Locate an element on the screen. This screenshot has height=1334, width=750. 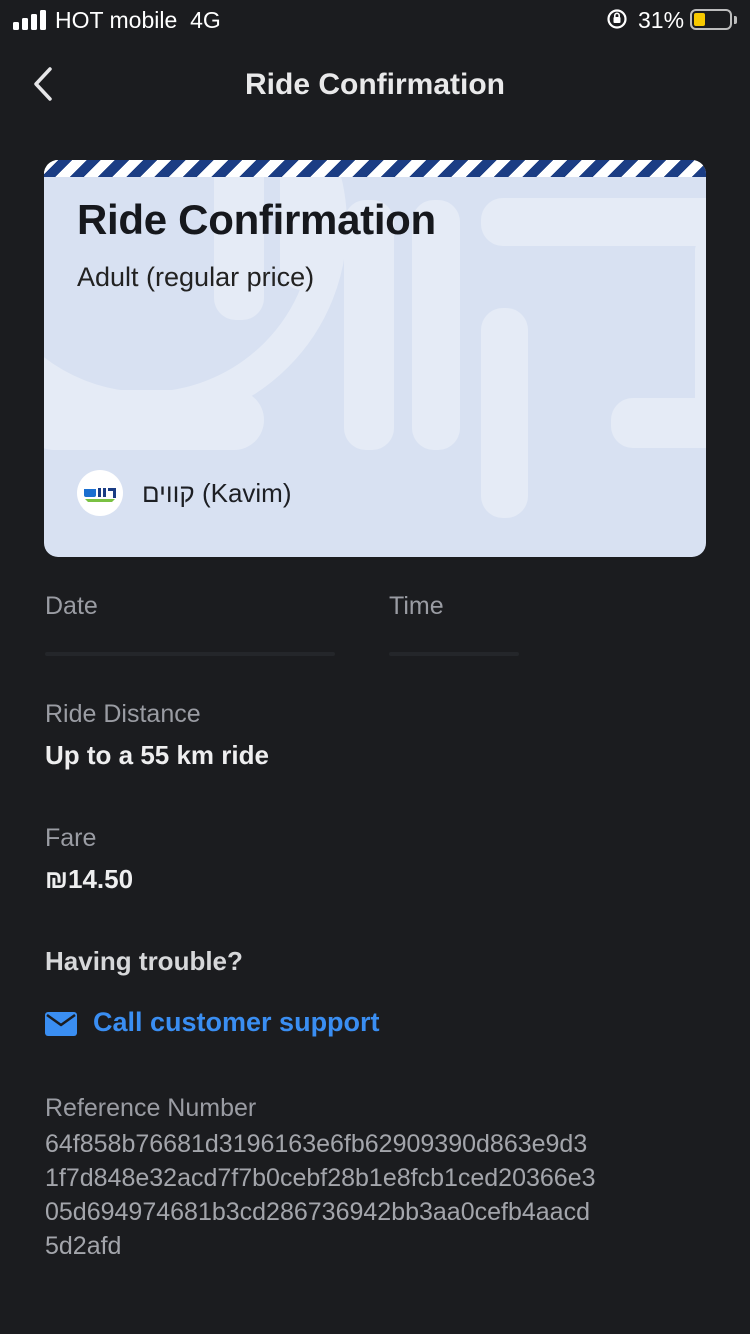
ticket-type: Adult (regular price) is located at coordinates (196, 277).